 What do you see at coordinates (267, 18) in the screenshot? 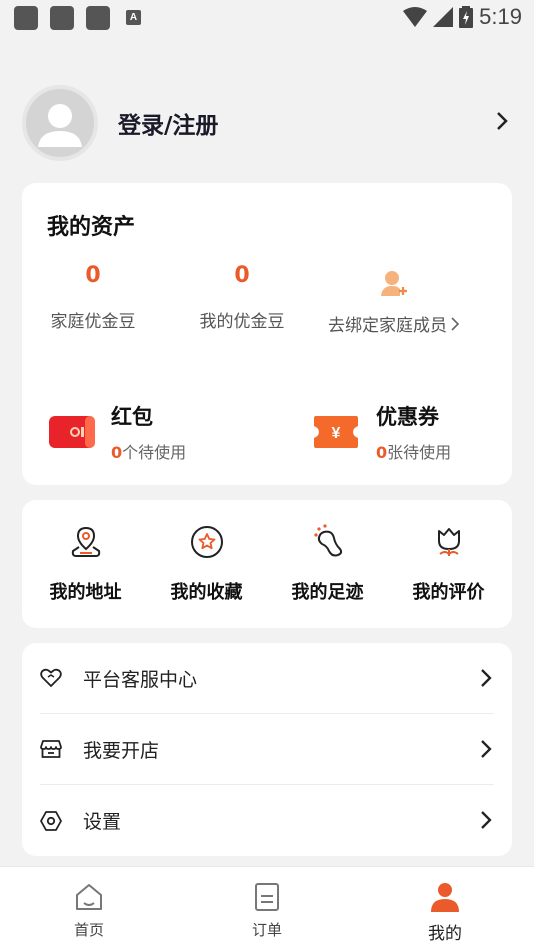
I see `status-bar: A 5:19` at bounding box center [267, 18].